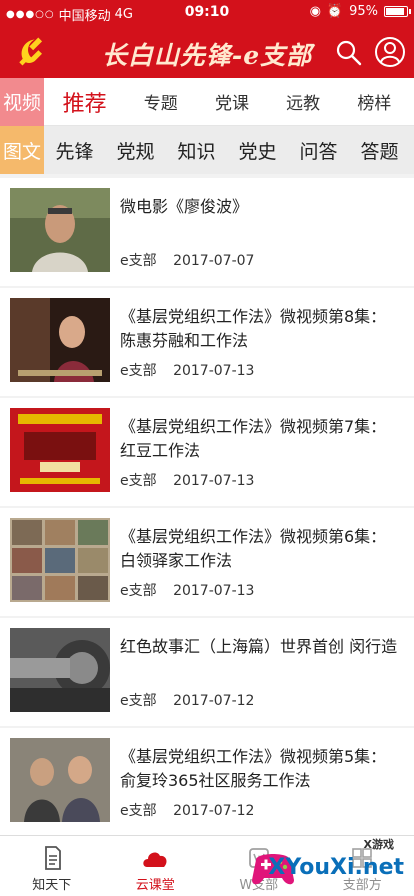 The width and height of the screenshot is (414, 896). I want to click on search-icon, so click(349, 53).